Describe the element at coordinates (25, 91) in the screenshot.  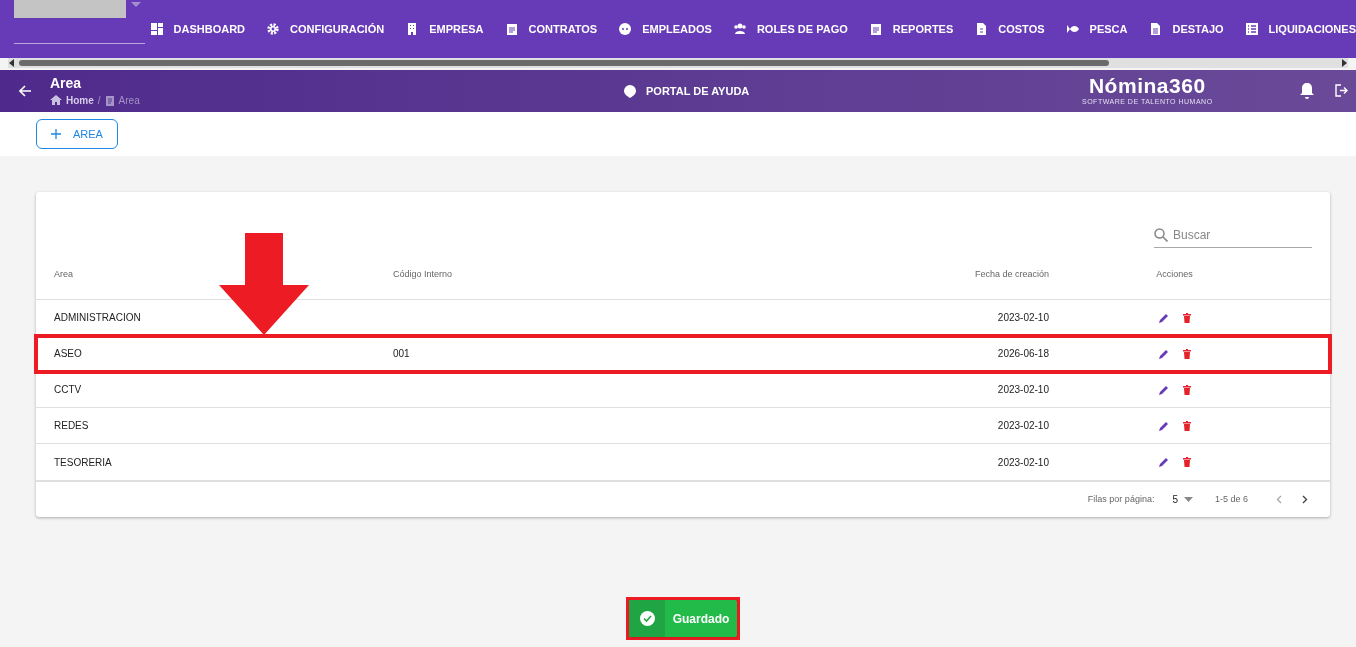
I see `back-arrow-icon` at that location.